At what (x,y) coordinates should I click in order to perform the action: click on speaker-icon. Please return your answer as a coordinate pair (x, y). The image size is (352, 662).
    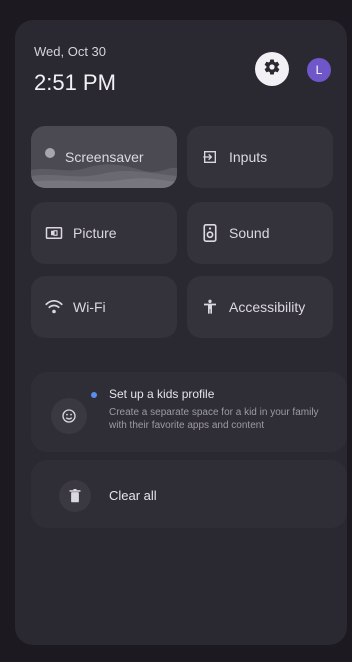
    Looking at the image, I should click on (210, 233).